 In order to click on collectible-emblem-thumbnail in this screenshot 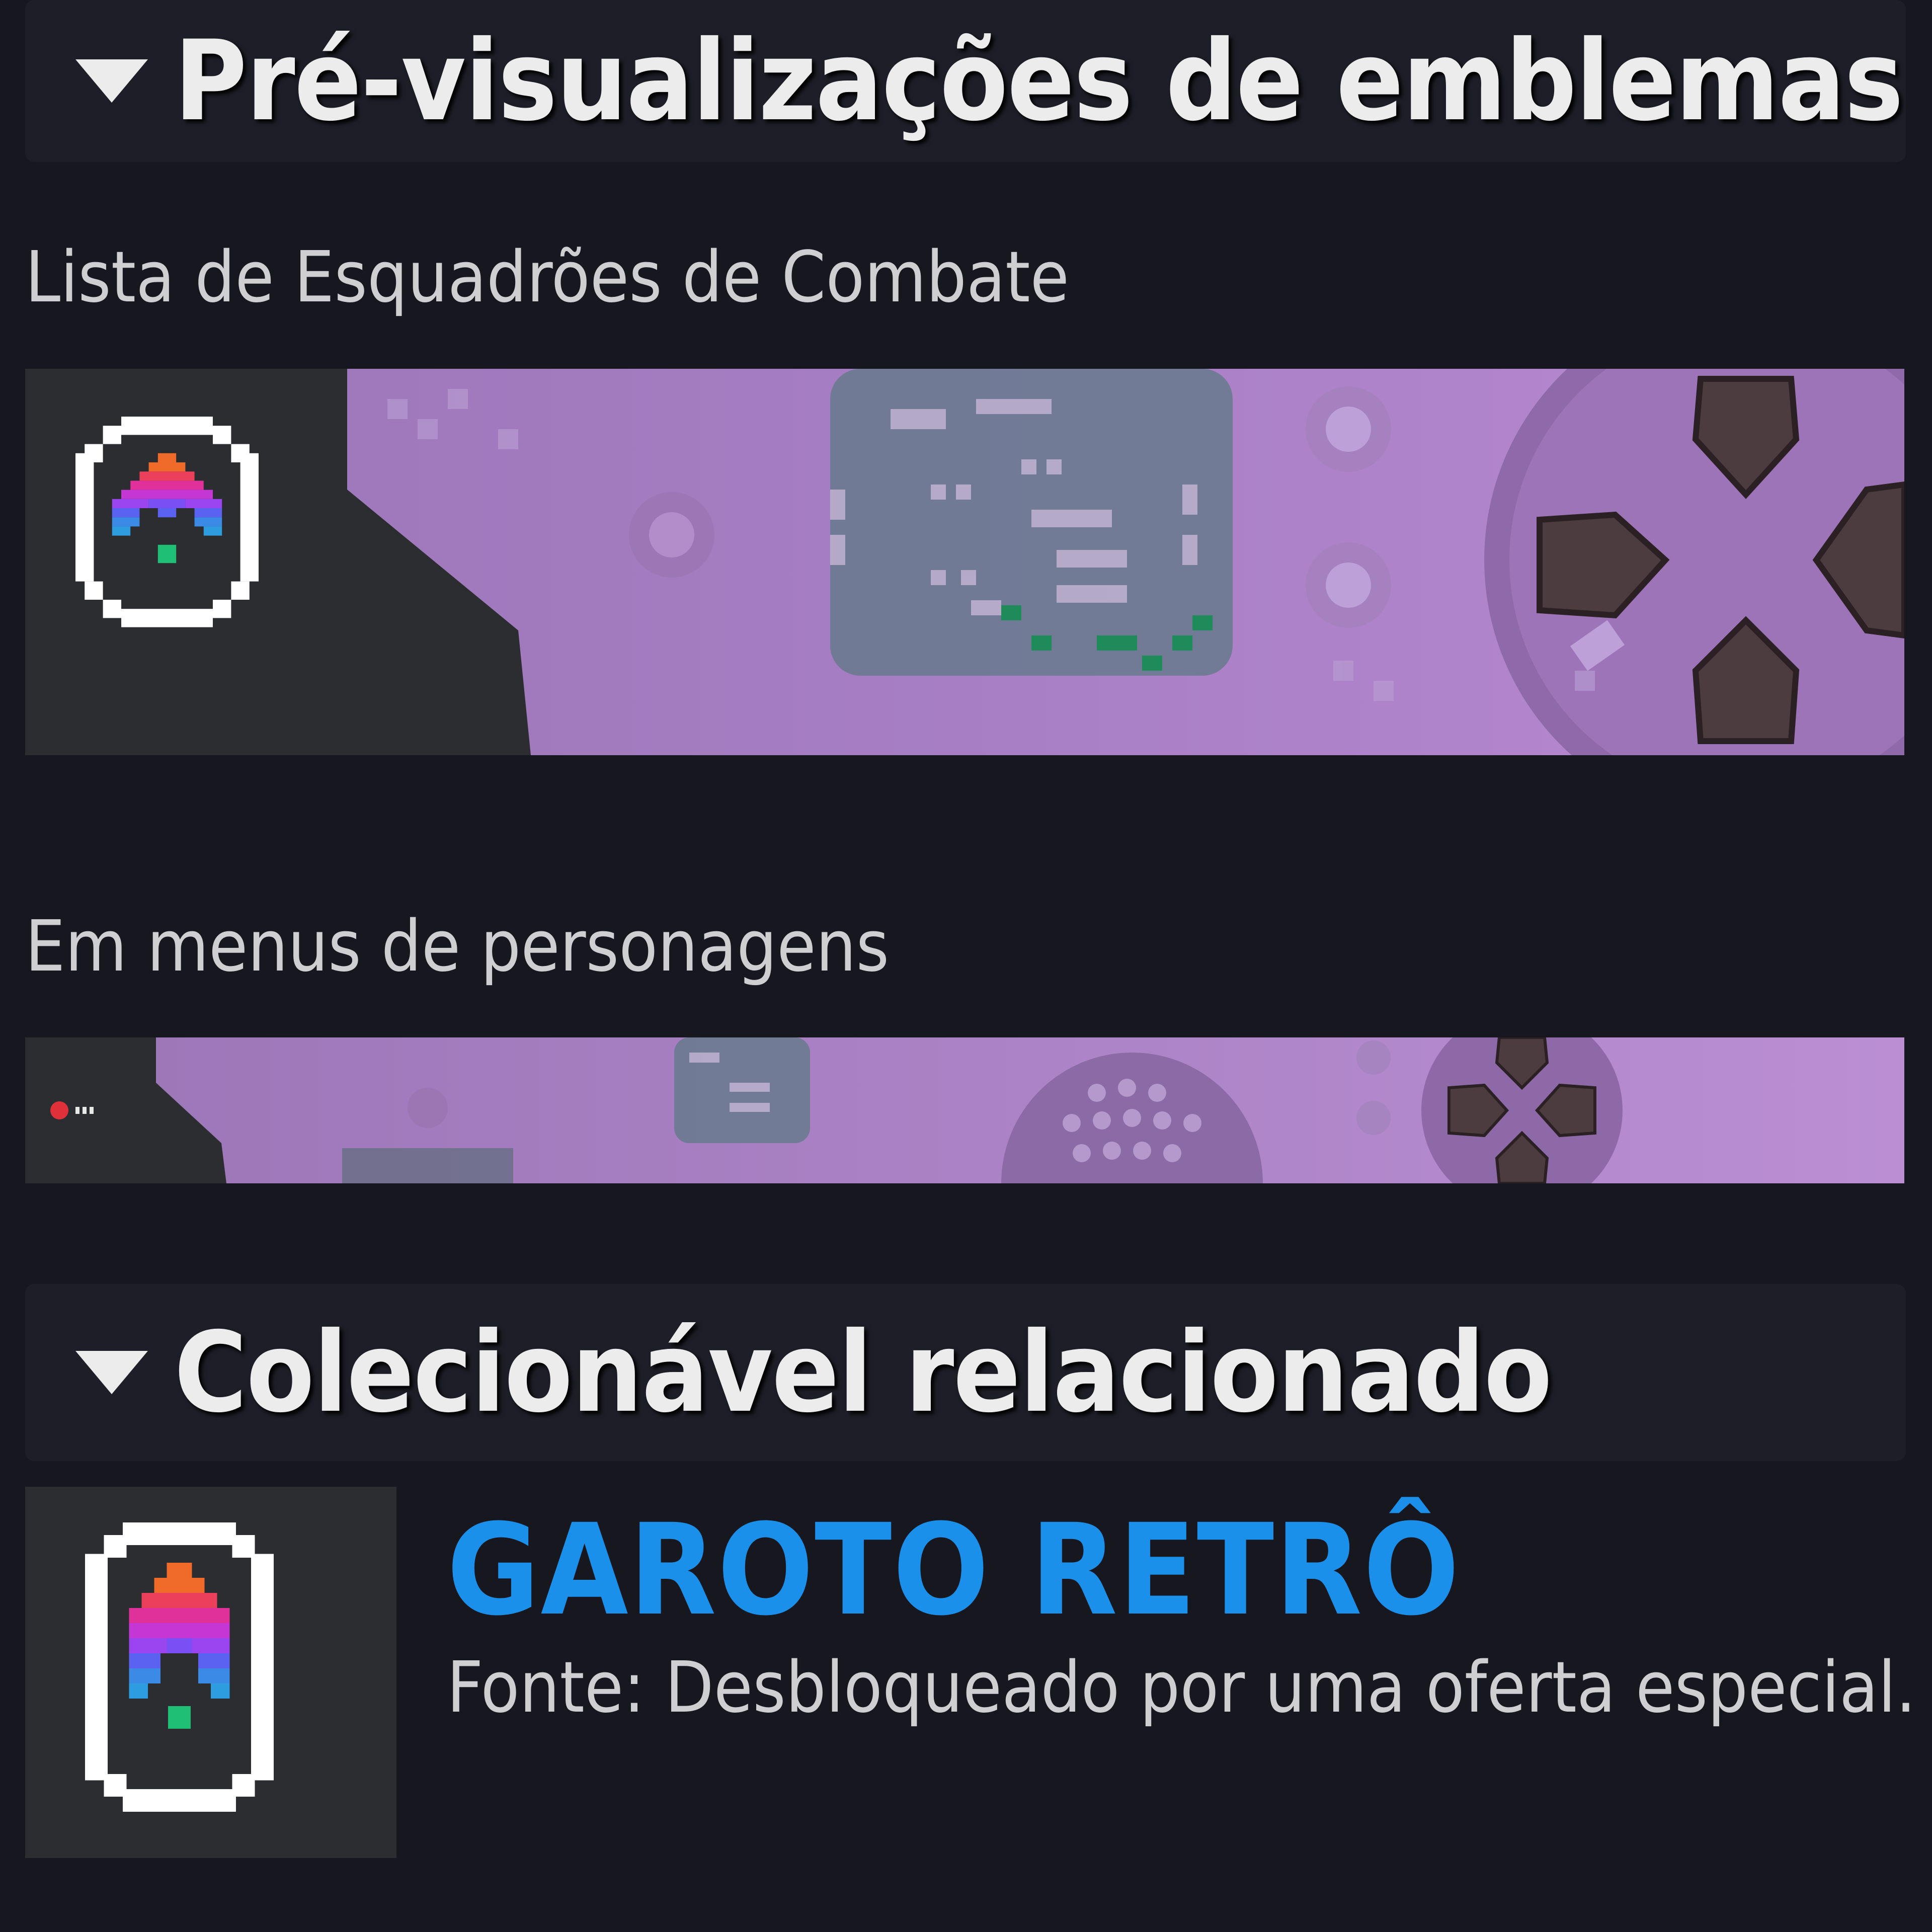, I will do `click(211, 1672)`.